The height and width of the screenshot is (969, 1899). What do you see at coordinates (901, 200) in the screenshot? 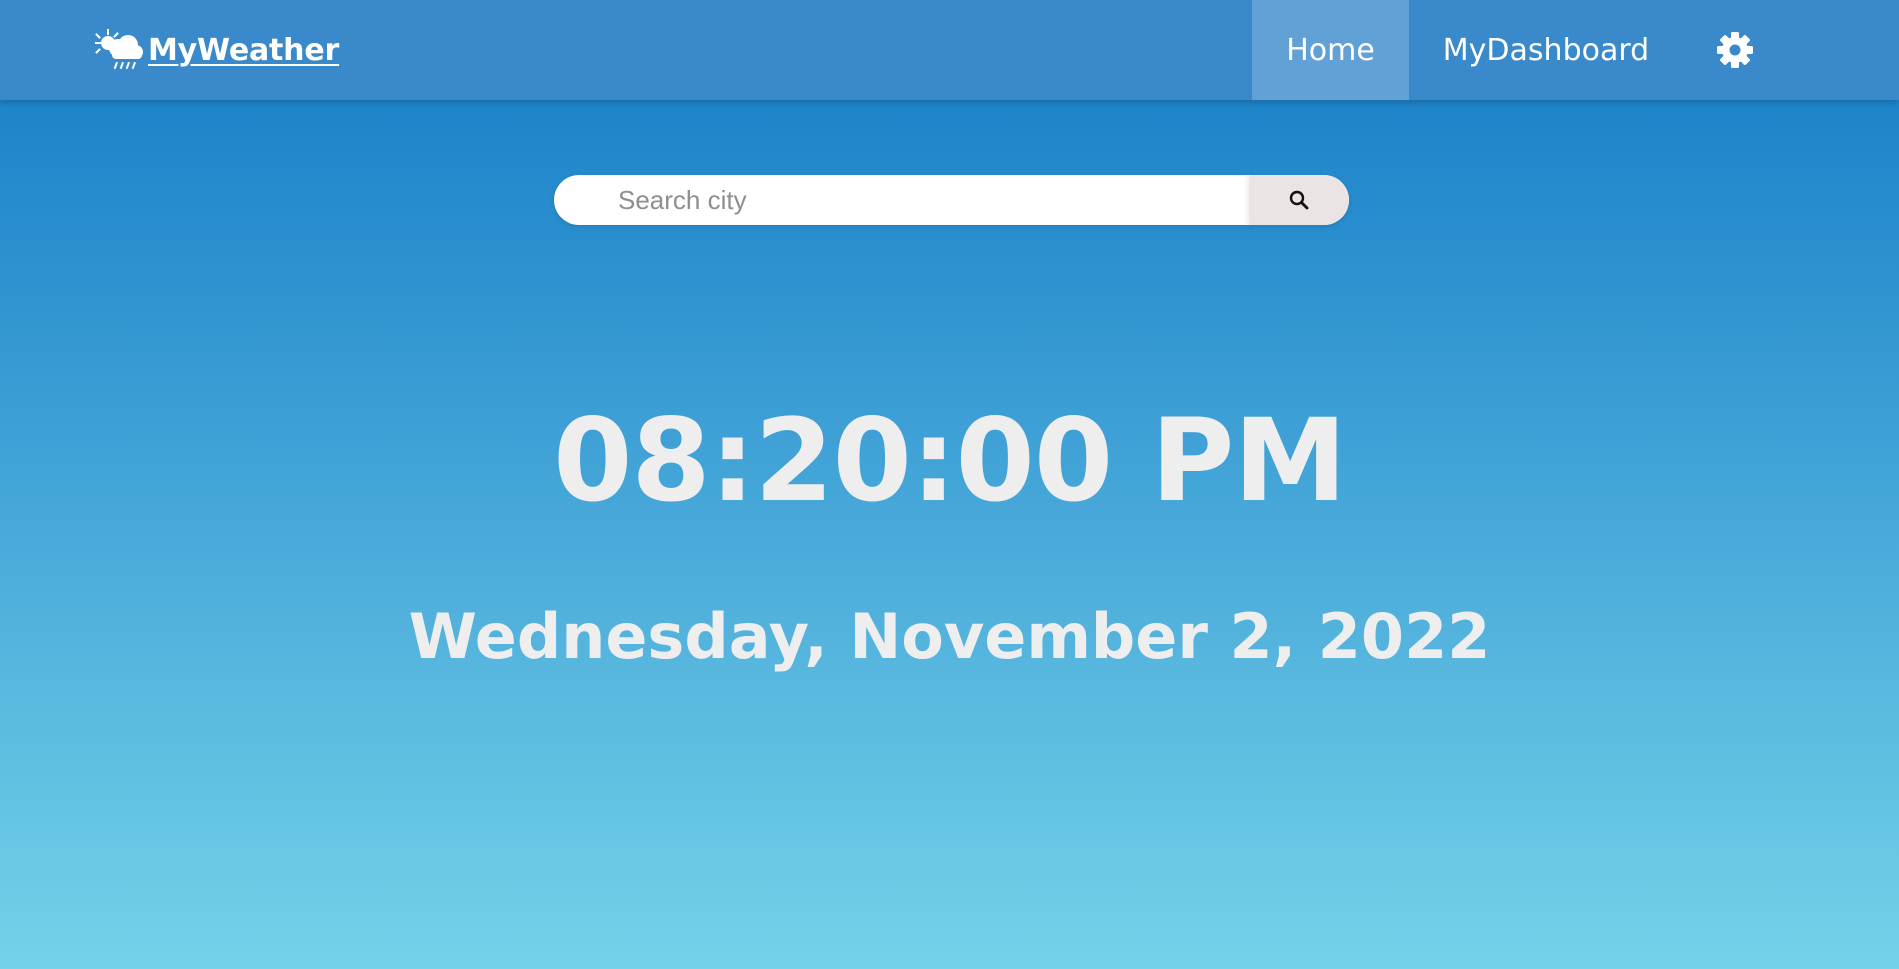
I see `search-input` at bounding box center [901, 200].